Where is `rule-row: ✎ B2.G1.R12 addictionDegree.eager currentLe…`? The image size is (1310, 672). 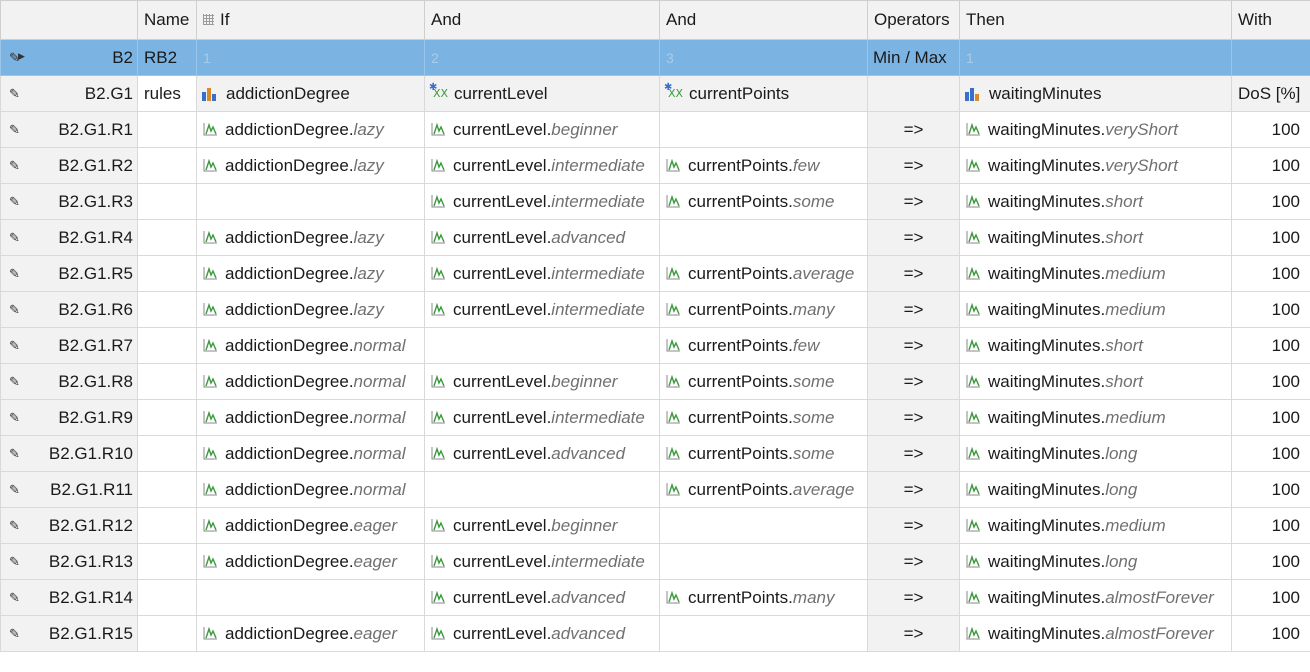 rule-row: ✎ B2.G1.R12 addictionDegree.eager currentLe… is located at coordinates (655, 525).